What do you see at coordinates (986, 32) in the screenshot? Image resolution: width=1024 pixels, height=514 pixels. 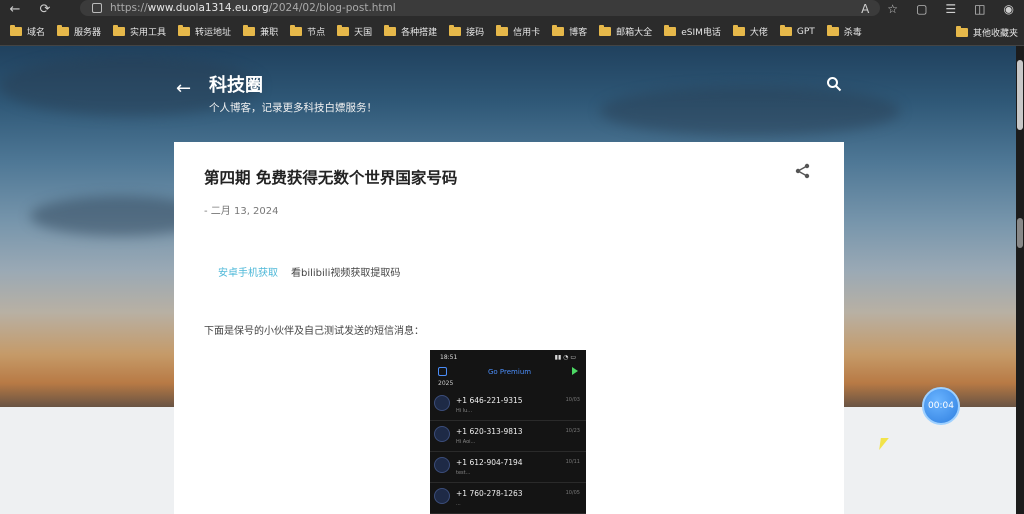 I see `other-bookmarks: 其他收藏夹` at bounding box center [986, 32].